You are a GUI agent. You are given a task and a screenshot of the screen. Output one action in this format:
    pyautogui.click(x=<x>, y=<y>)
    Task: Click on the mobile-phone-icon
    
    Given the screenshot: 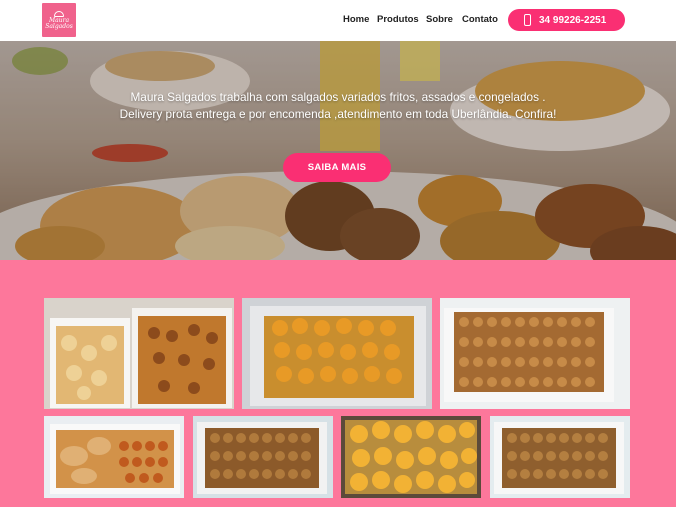 What is the action you would take?
    pyautogui.click(x=527, y=20)
    